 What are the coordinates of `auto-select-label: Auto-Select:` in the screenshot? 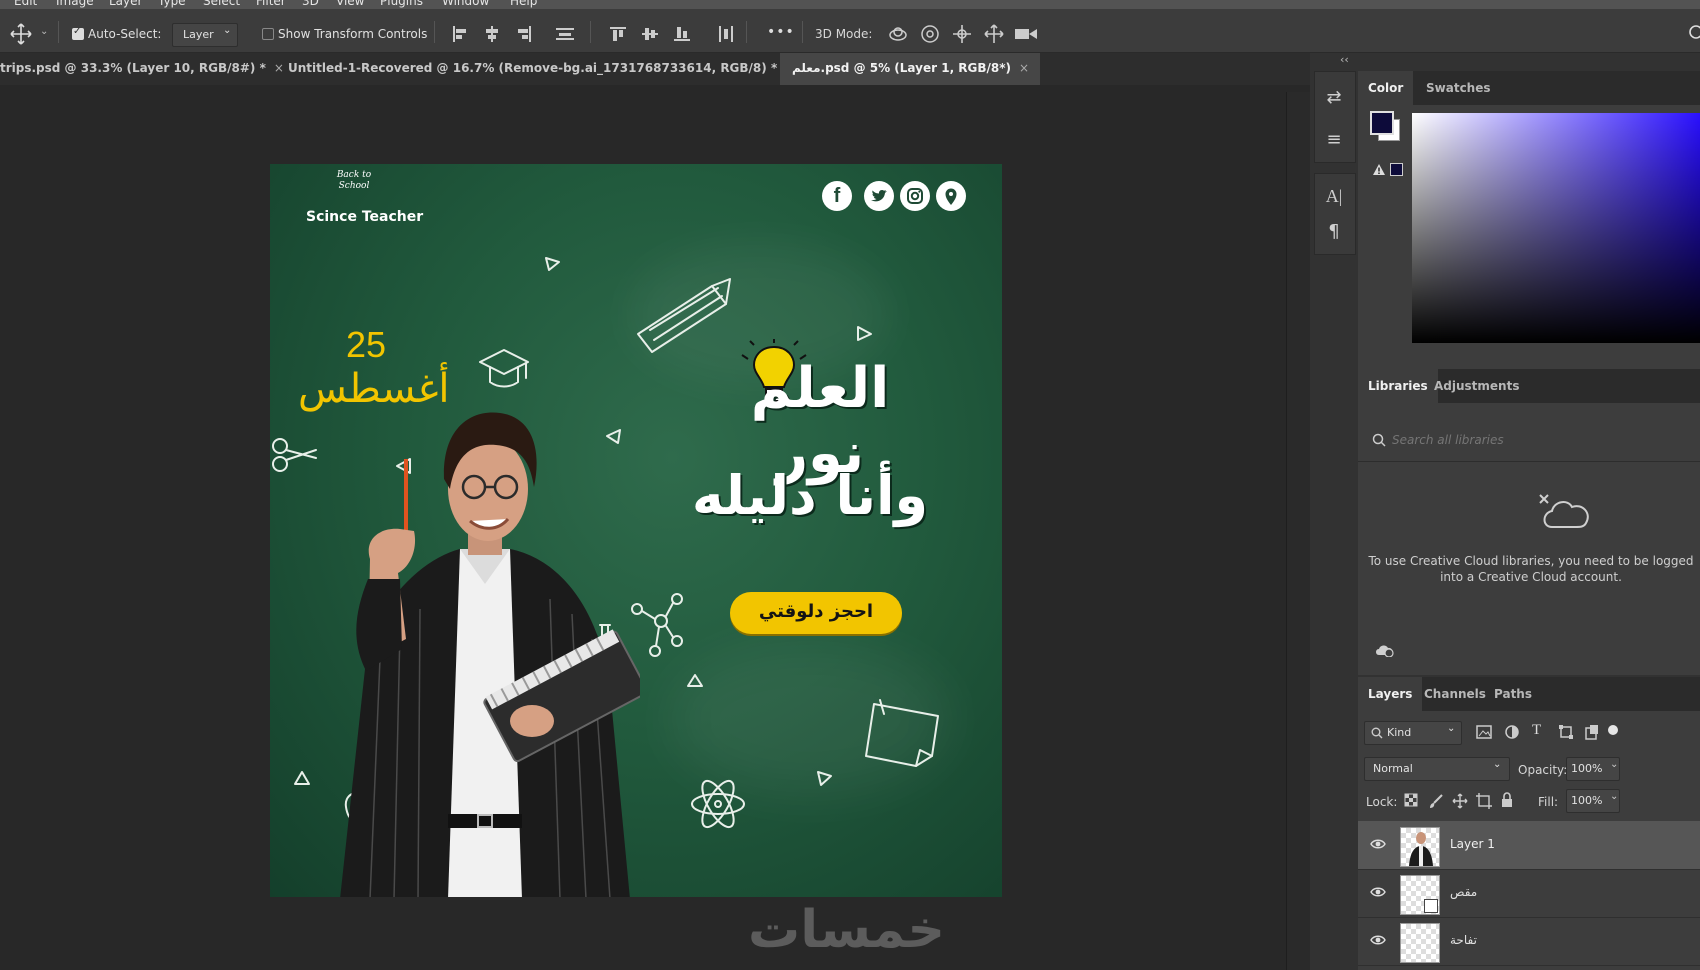 It's located at (125, 34).